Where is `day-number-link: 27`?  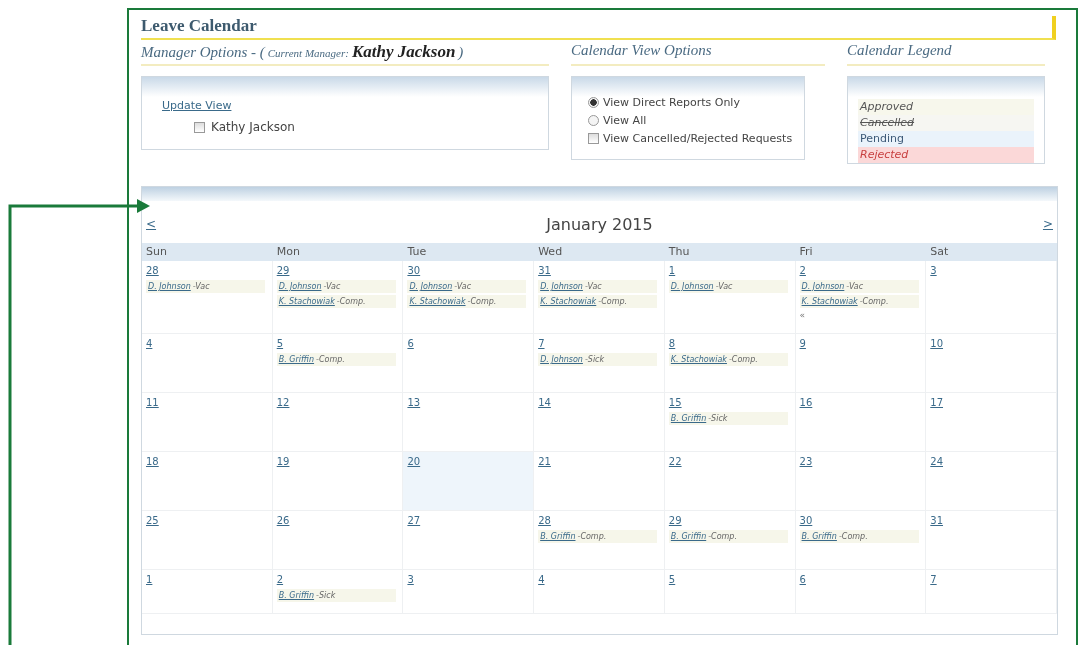 day-number-link: 27 is located at coordinates (414, 520).